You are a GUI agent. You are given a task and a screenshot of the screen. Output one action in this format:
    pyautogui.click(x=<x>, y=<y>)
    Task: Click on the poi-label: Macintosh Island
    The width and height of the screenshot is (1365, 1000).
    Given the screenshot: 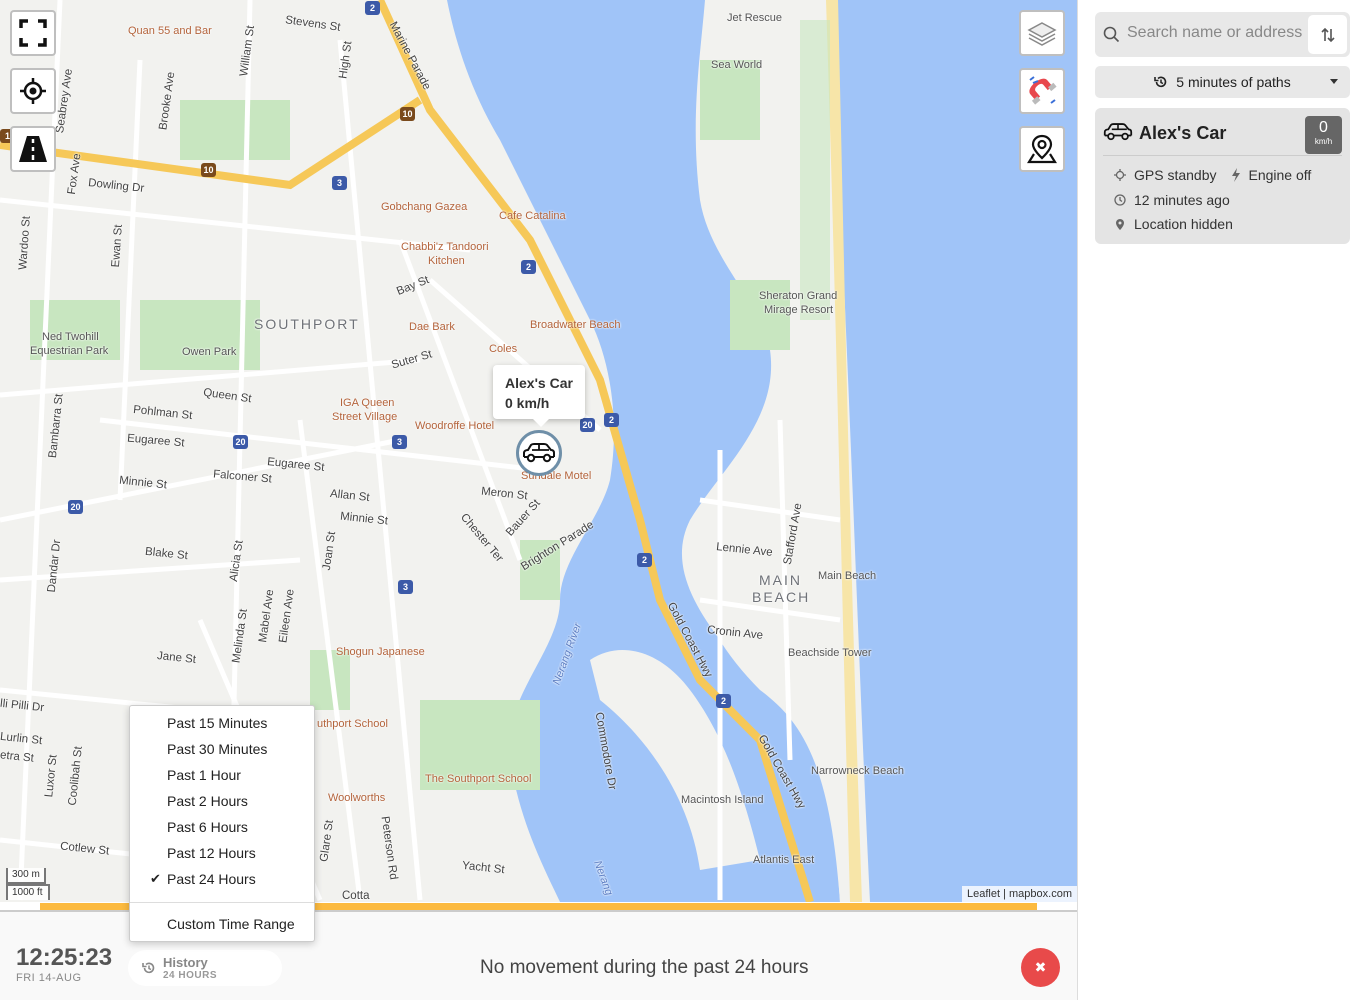 What is the action you would take?
    pyautogui.click(x=722, y=800)
    